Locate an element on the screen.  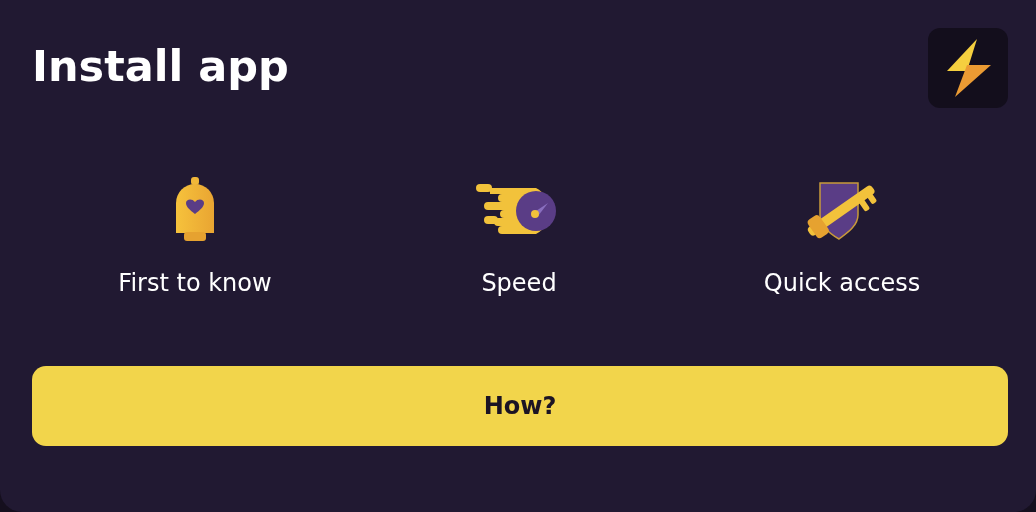
feature-label: First to know is located at coordinates (195, 283).